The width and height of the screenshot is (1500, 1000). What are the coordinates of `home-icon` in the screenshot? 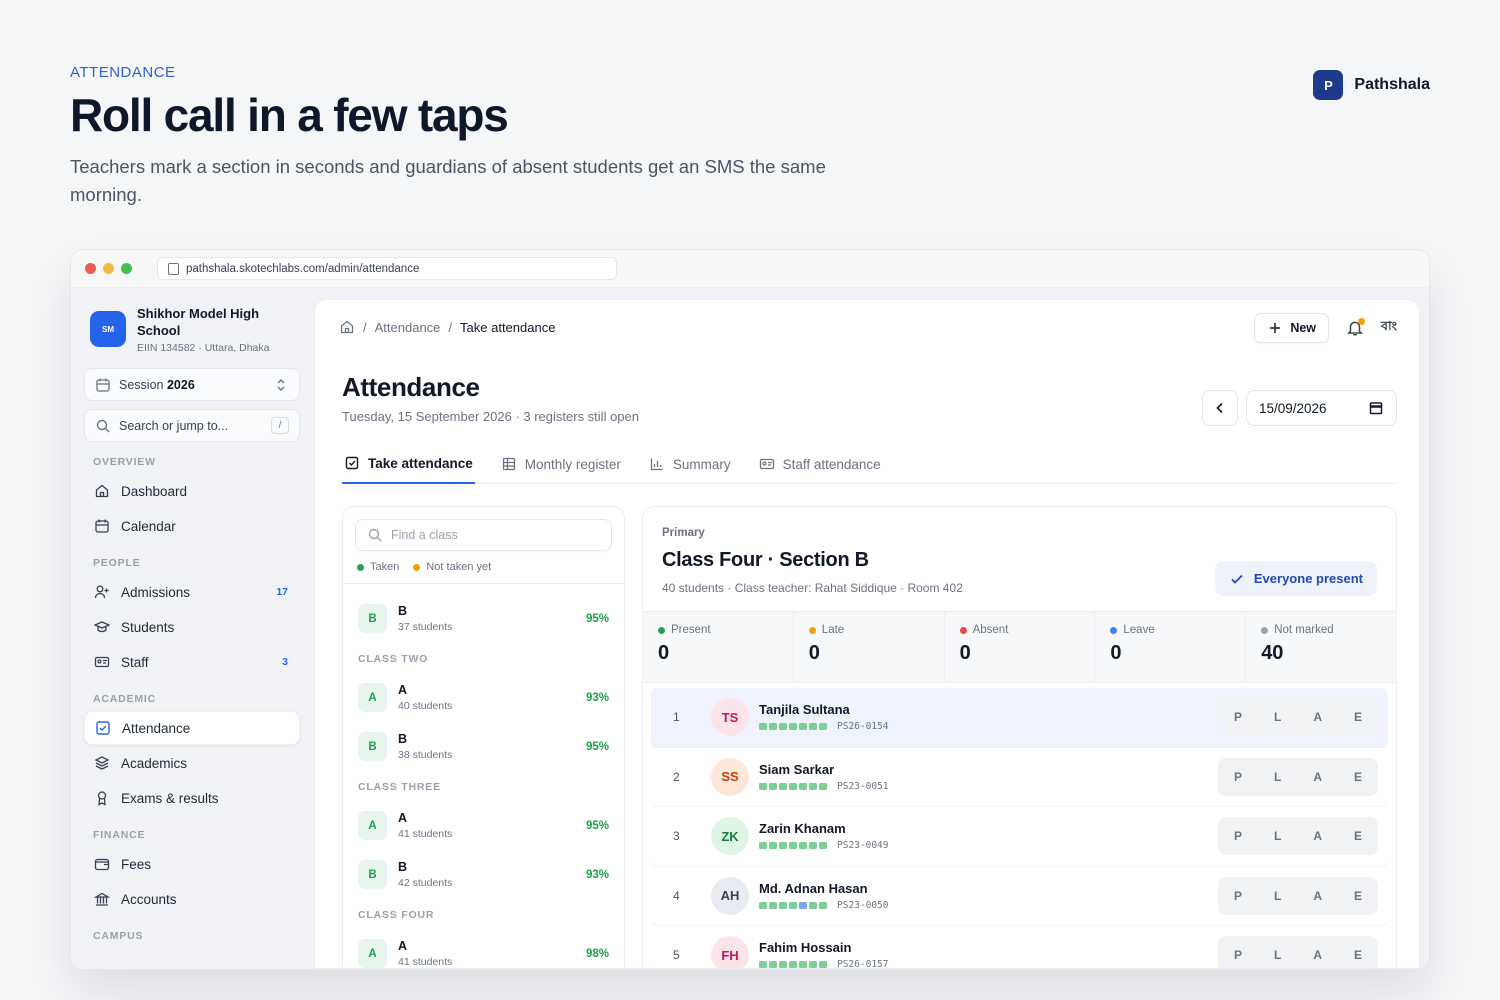 It's located at (347, 327).